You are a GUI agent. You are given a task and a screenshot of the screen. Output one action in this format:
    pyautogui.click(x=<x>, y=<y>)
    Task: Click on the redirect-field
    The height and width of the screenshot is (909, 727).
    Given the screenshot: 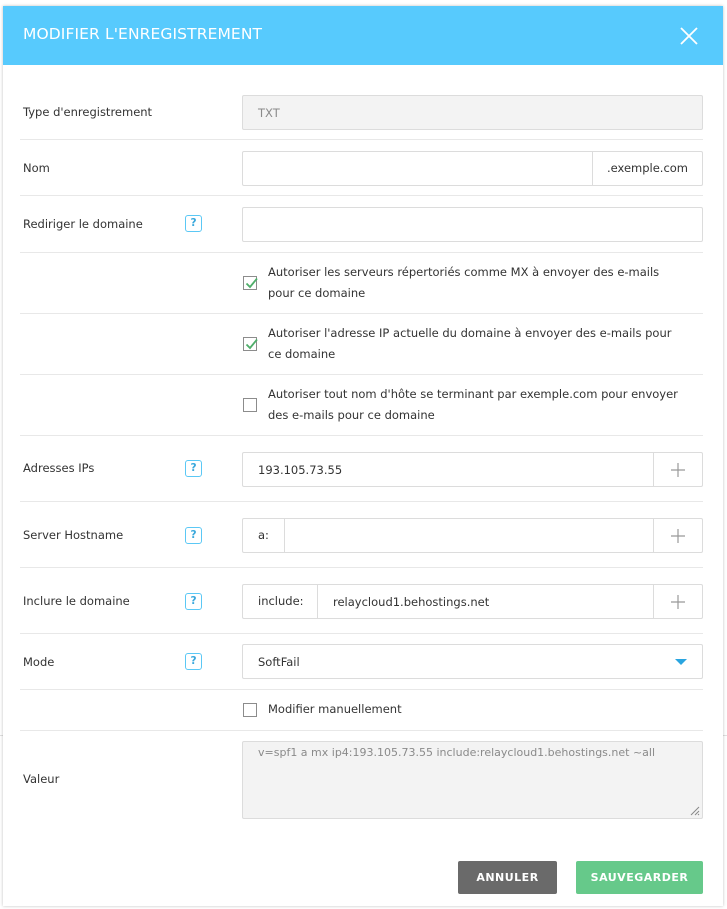 What is the action you would take?
    pyautogui.click(x=472, y=224)
    